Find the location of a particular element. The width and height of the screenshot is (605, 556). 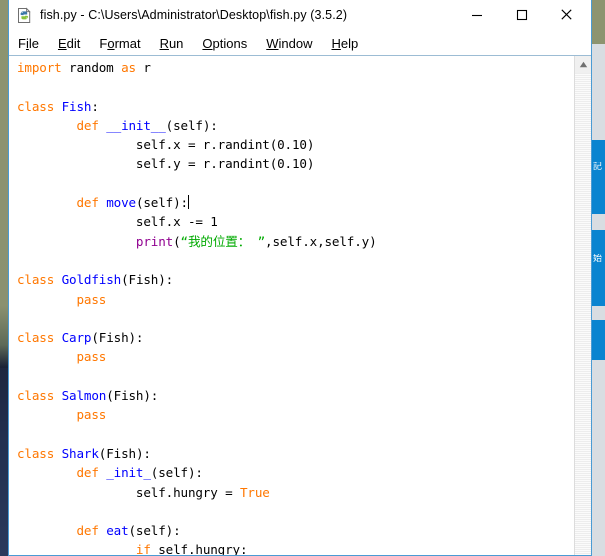

menu-bar: File Edit Format Run Options Window Help is located at coordinates (300, 43).